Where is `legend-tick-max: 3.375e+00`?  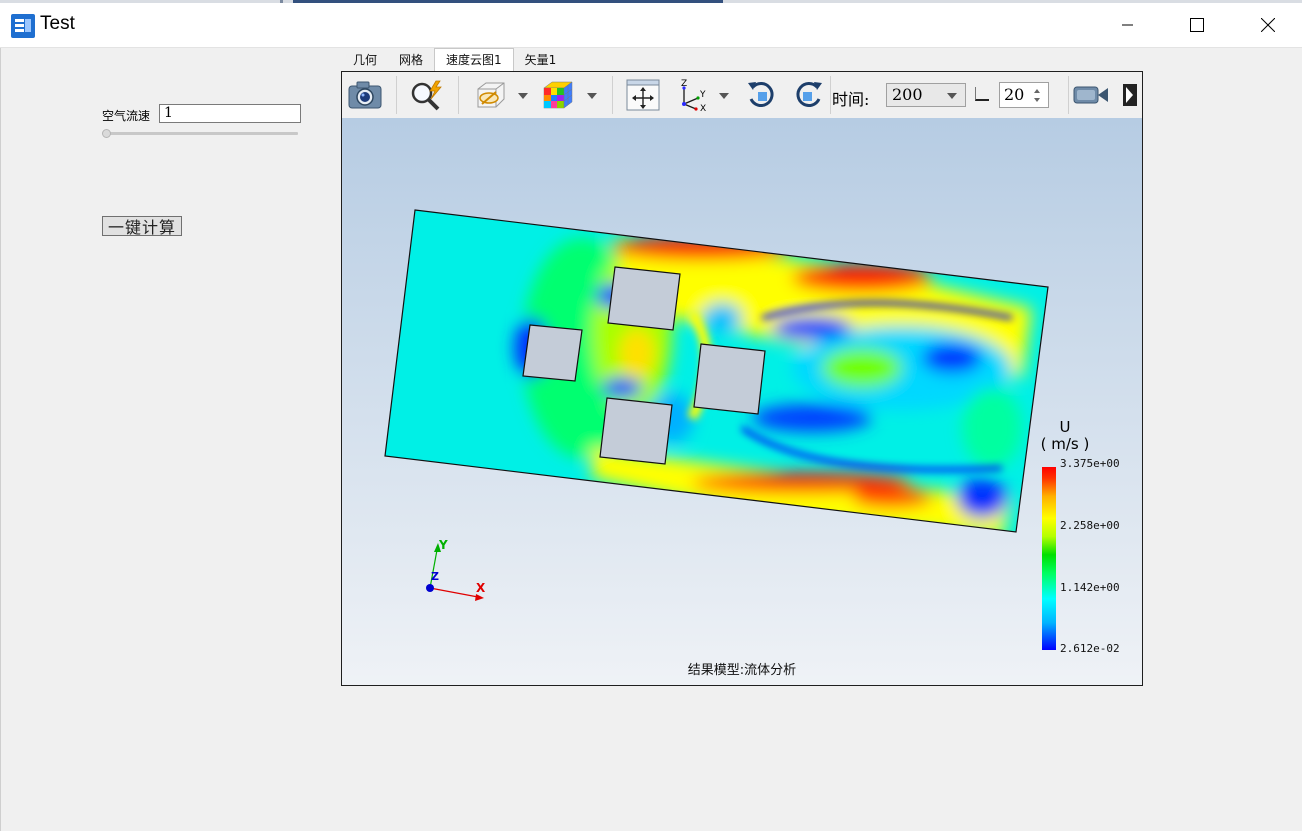 legend-tick-max: 3.375e+00 is located at coordinates (1090, 463).